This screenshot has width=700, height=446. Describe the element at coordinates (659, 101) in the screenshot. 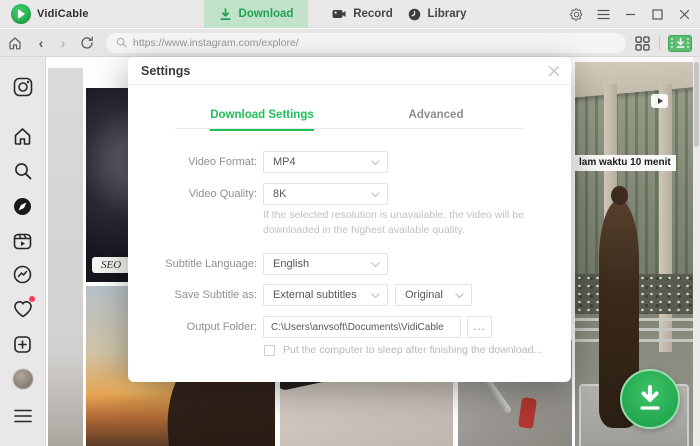

I see `reel-icon` at that location.